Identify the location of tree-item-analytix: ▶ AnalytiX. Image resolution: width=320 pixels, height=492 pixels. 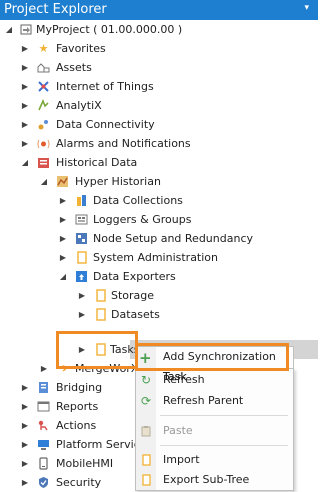
(159, 105).